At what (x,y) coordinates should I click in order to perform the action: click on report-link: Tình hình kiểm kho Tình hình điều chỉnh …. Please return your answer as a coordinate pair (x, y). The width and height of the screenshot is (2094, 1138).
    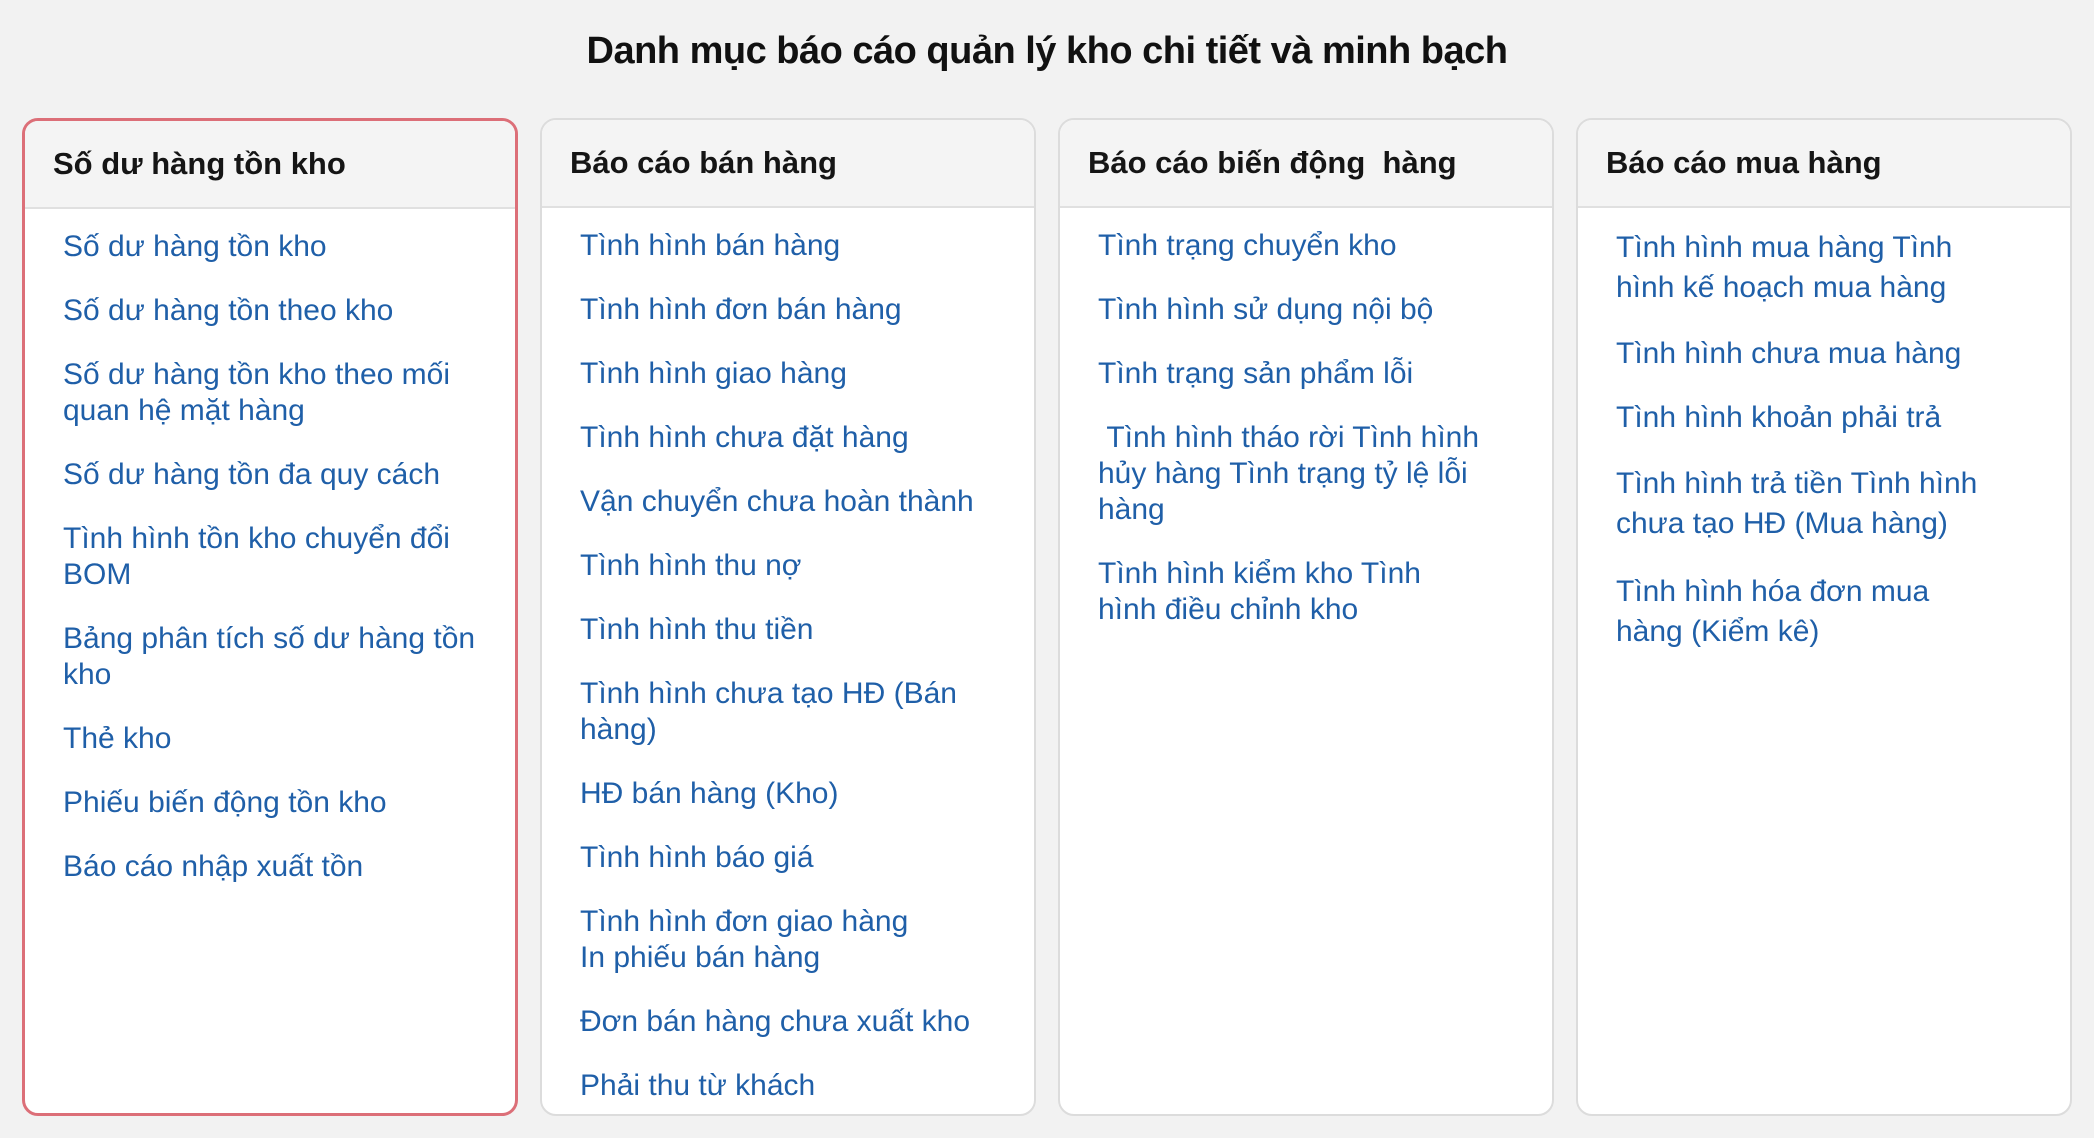
    Looking at the image, I should click on (1288, 592).